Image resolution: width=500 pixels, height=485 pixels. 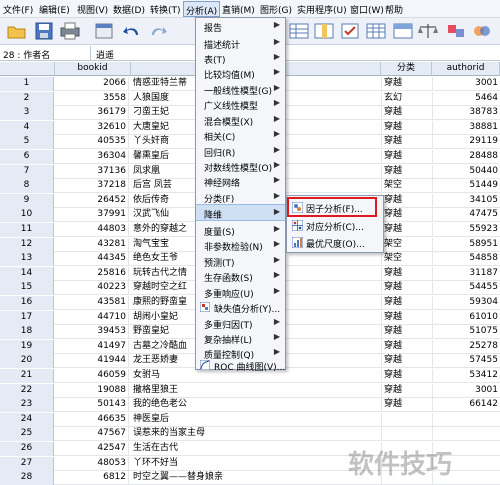 I want to click on cell-title: 神医皇后, so click(x=255, y=420).